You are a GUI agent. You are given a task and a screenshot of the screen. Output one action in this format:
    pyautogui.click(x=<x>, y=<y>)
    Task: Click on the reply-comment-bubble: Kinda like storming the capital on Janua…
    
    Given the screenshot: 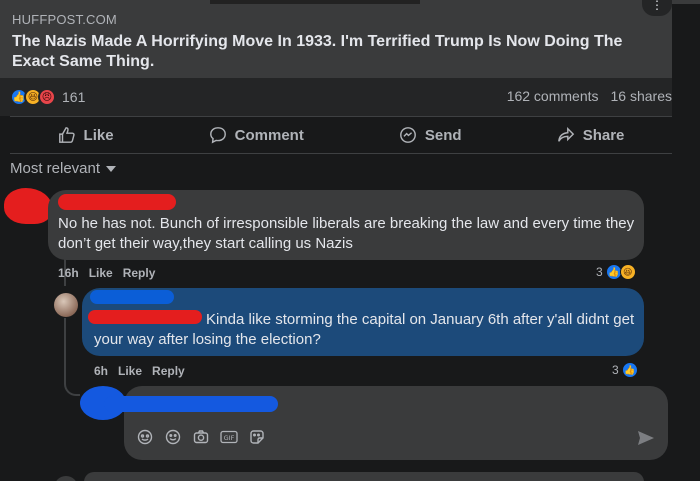 What is the action you would take?
    pyautogui.click(x=363, y=322)
    